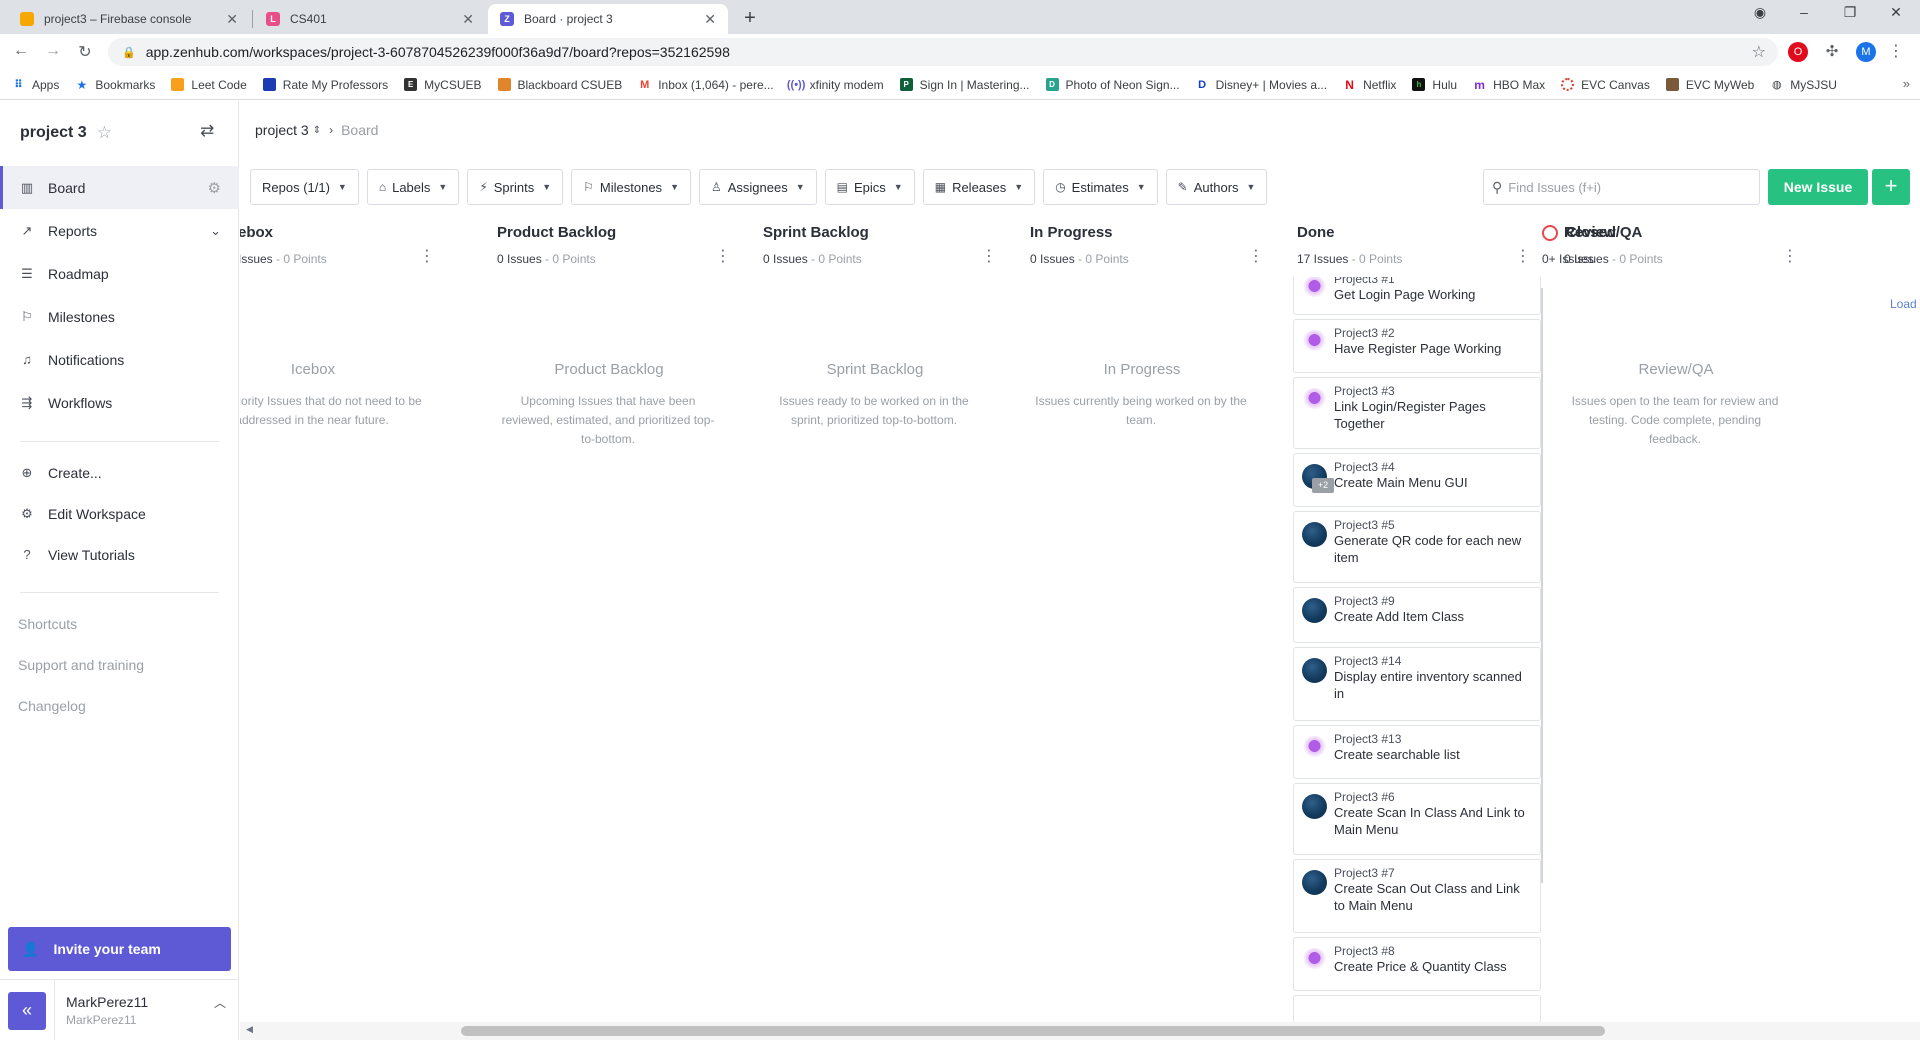 This screenshot has height=1040, width=1920. What do you see at coordinates (119, 273) in the screenshot?
I see `sidebar-item-roadmap: ☰ Roadmap` at bounding box center [119, 273].